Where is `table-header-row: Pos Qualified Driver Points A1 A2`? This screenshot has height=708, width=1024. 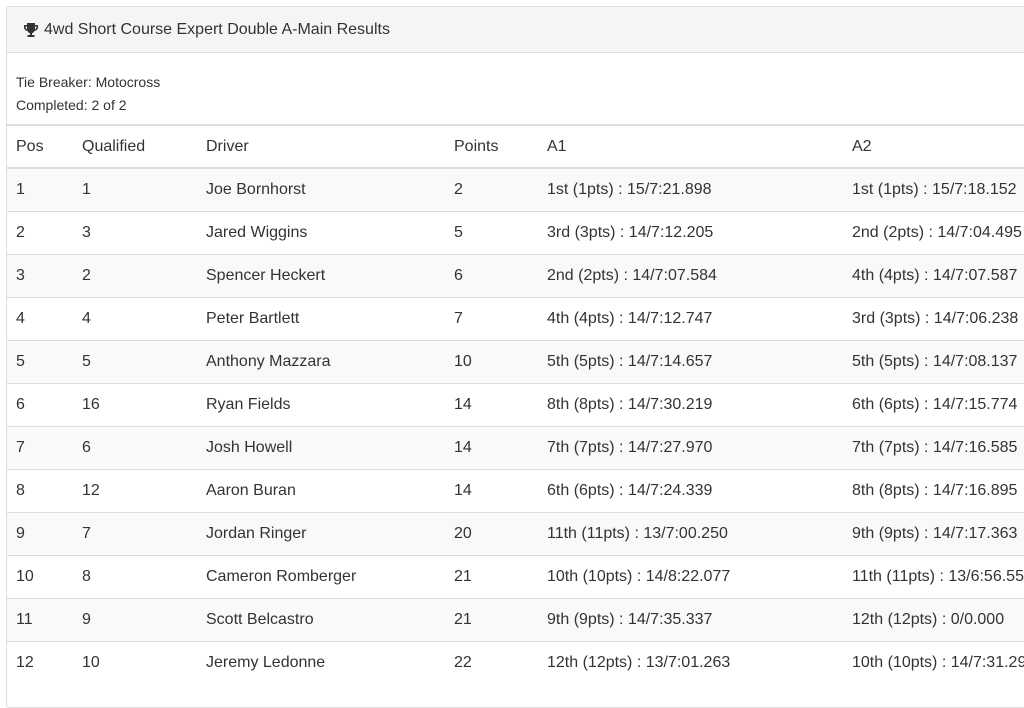 table-header-row: Pos Qualified Driver Points A1 A2 is located at coordinates (515, 147).